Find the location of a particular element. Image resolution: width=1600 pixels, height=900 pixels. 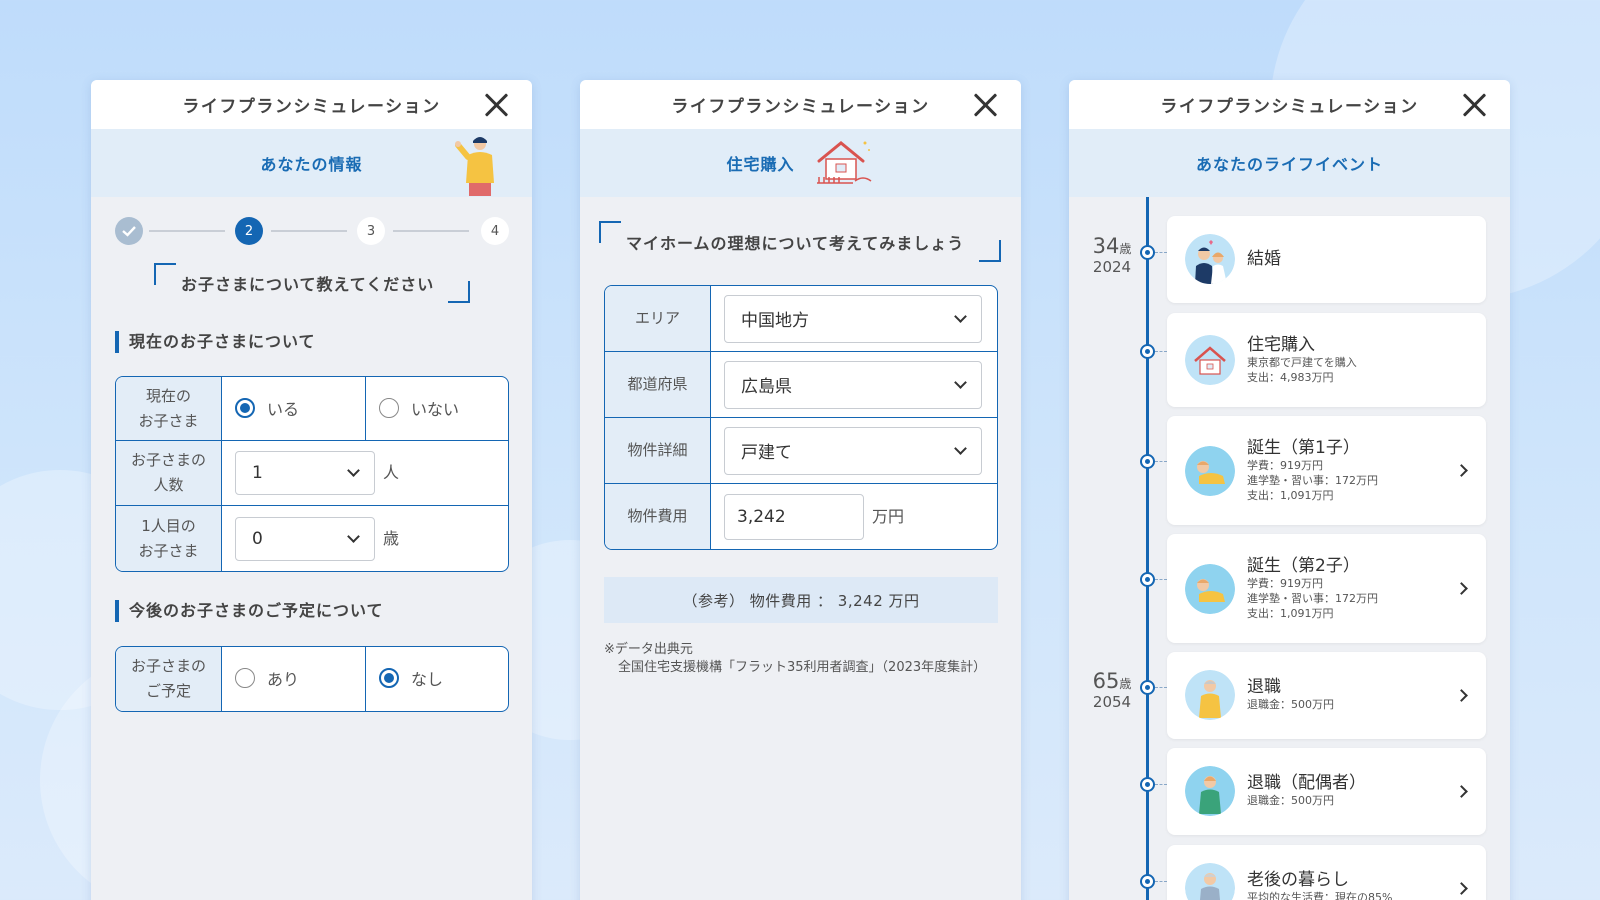

radio-cell: いない is located at coordinates (437, 409).